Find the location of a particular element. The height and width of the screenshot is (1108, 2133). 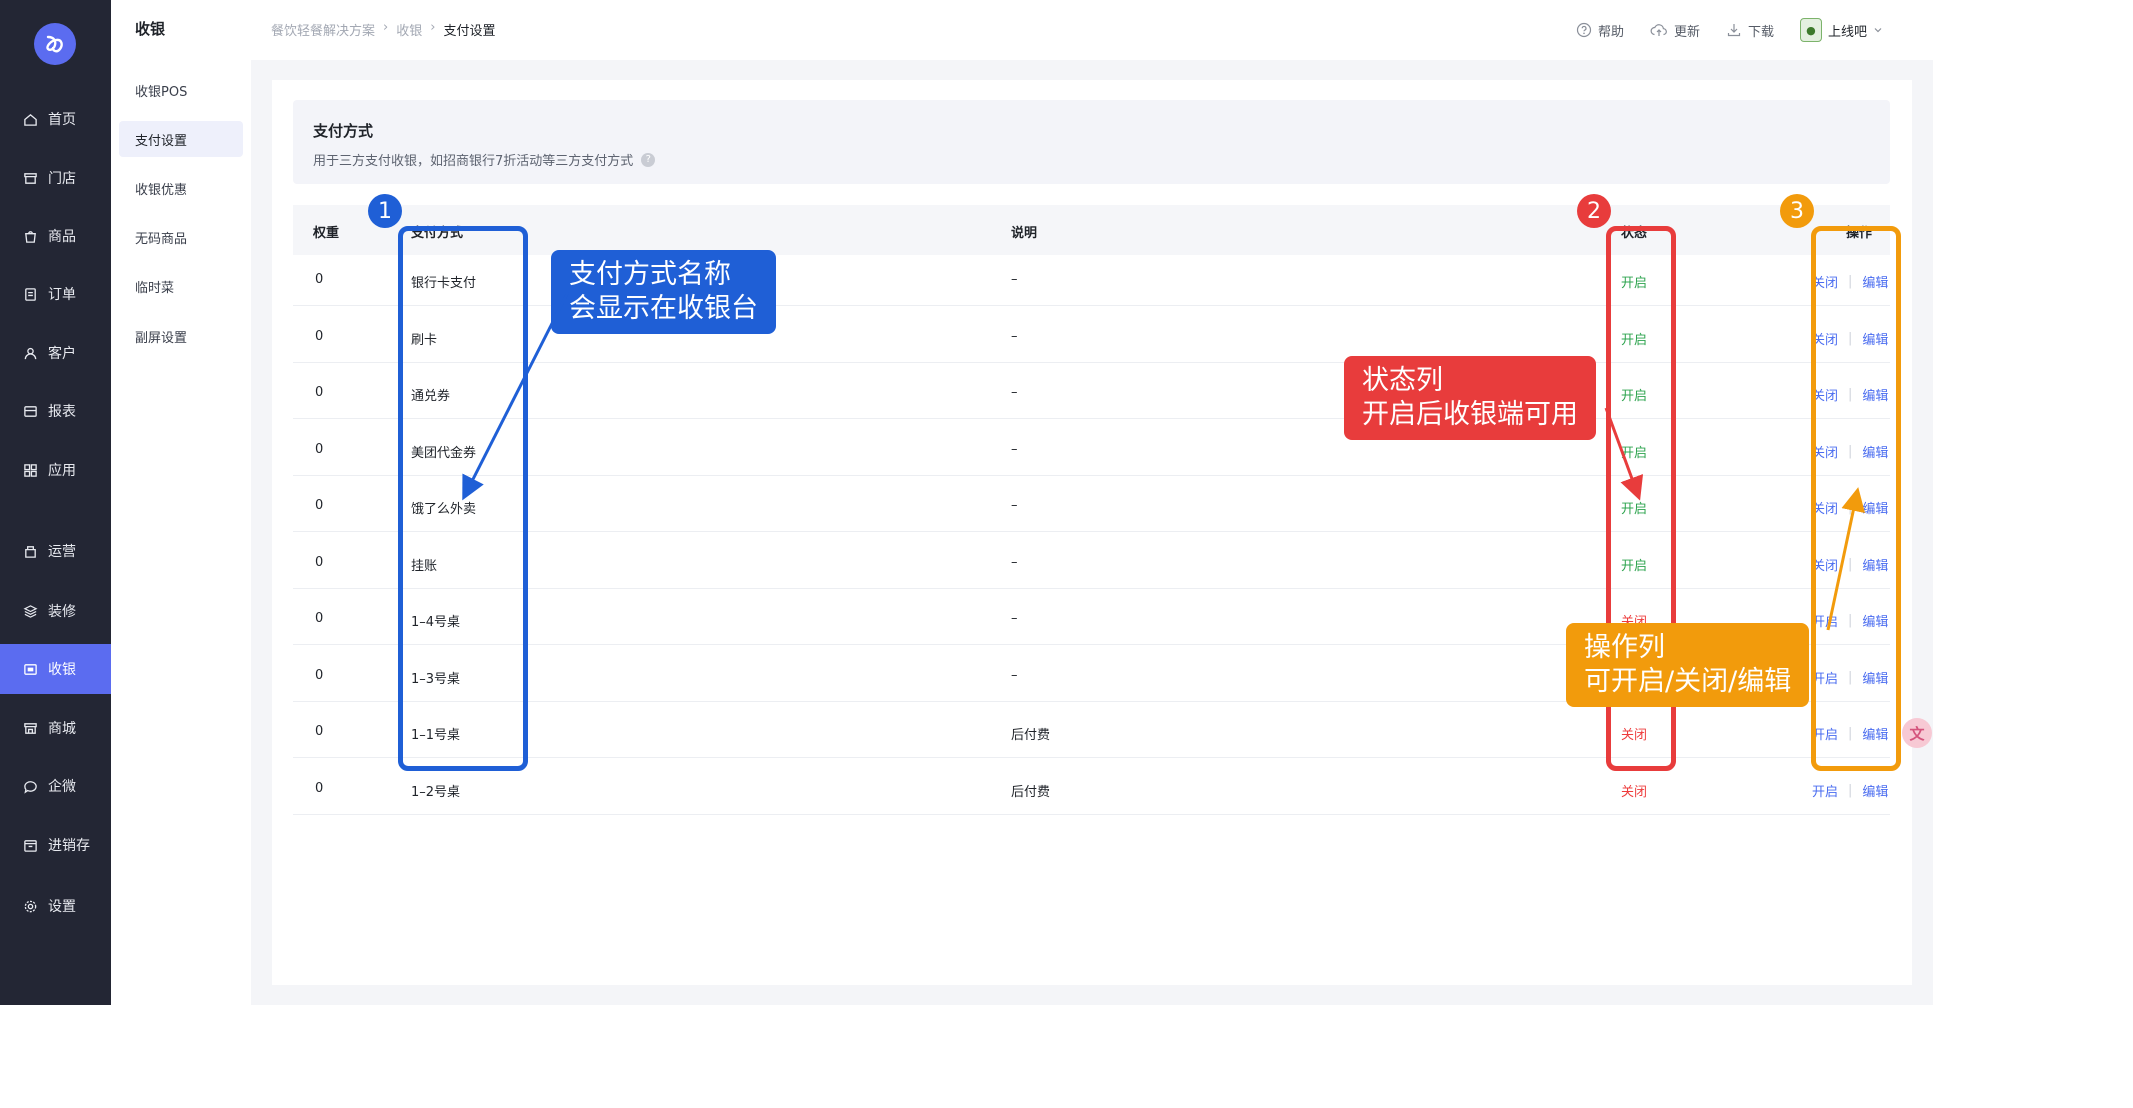

nav-item-label: 商城 is located at coordinates (62, 729).